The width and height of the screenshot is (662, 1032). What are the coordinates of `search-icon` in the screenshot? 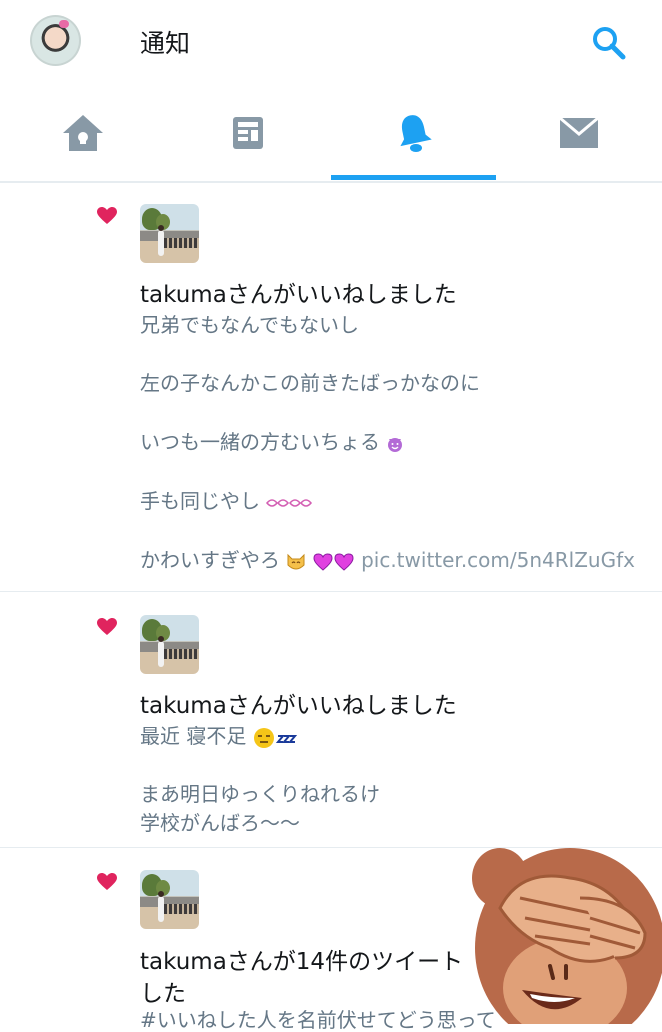 It's located at (609, 43).